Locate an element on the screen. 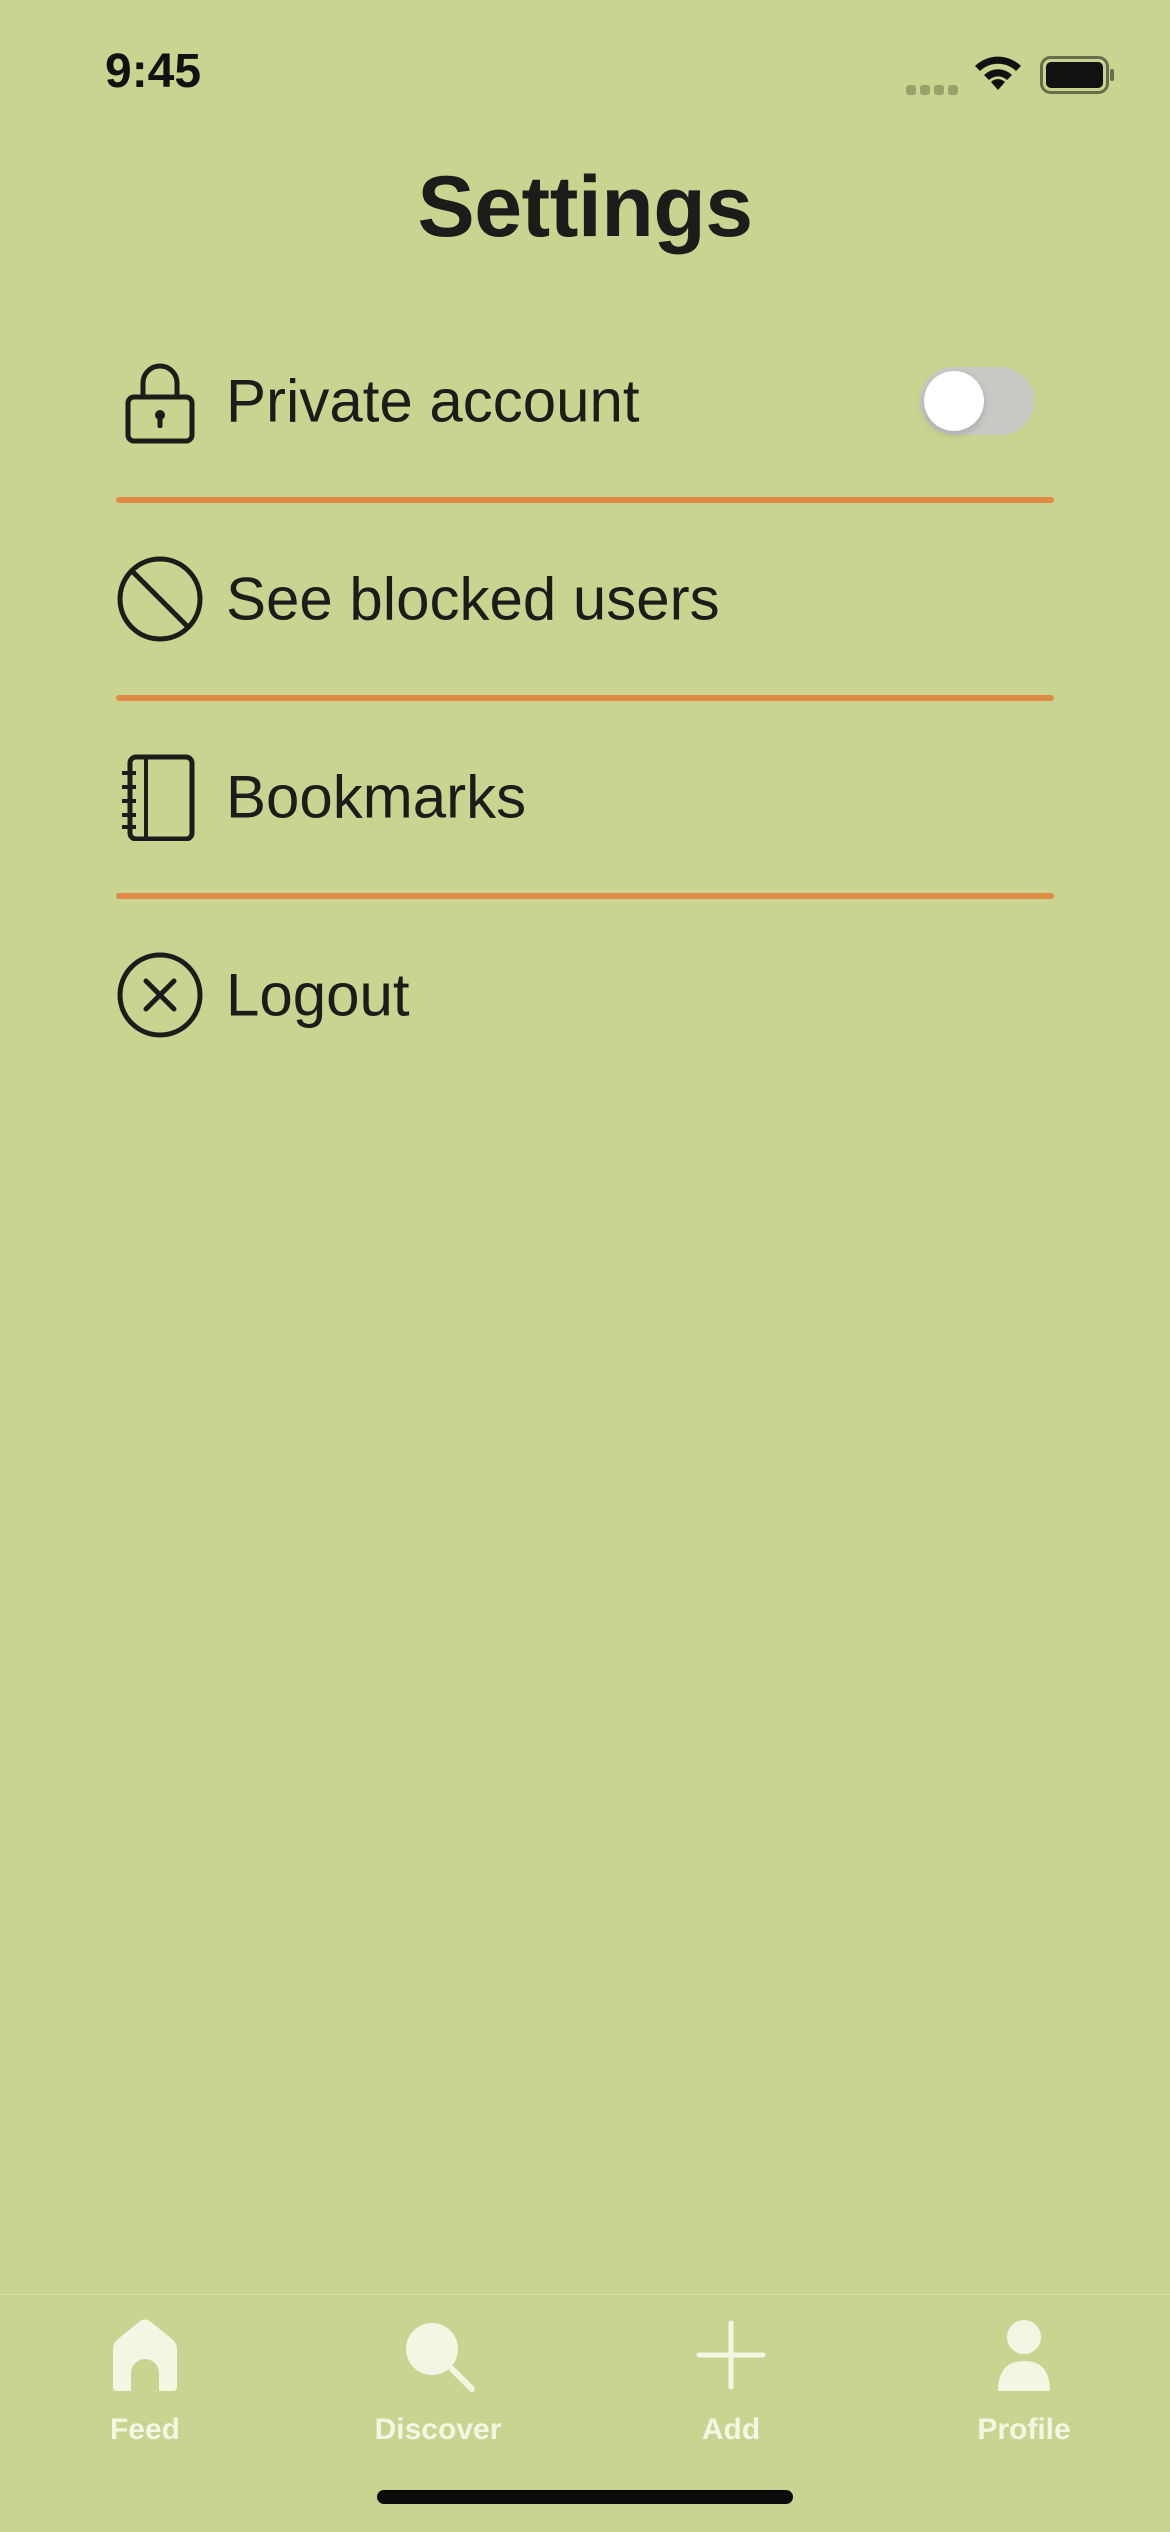  person-icon is located at coordinates (1024, 2355).